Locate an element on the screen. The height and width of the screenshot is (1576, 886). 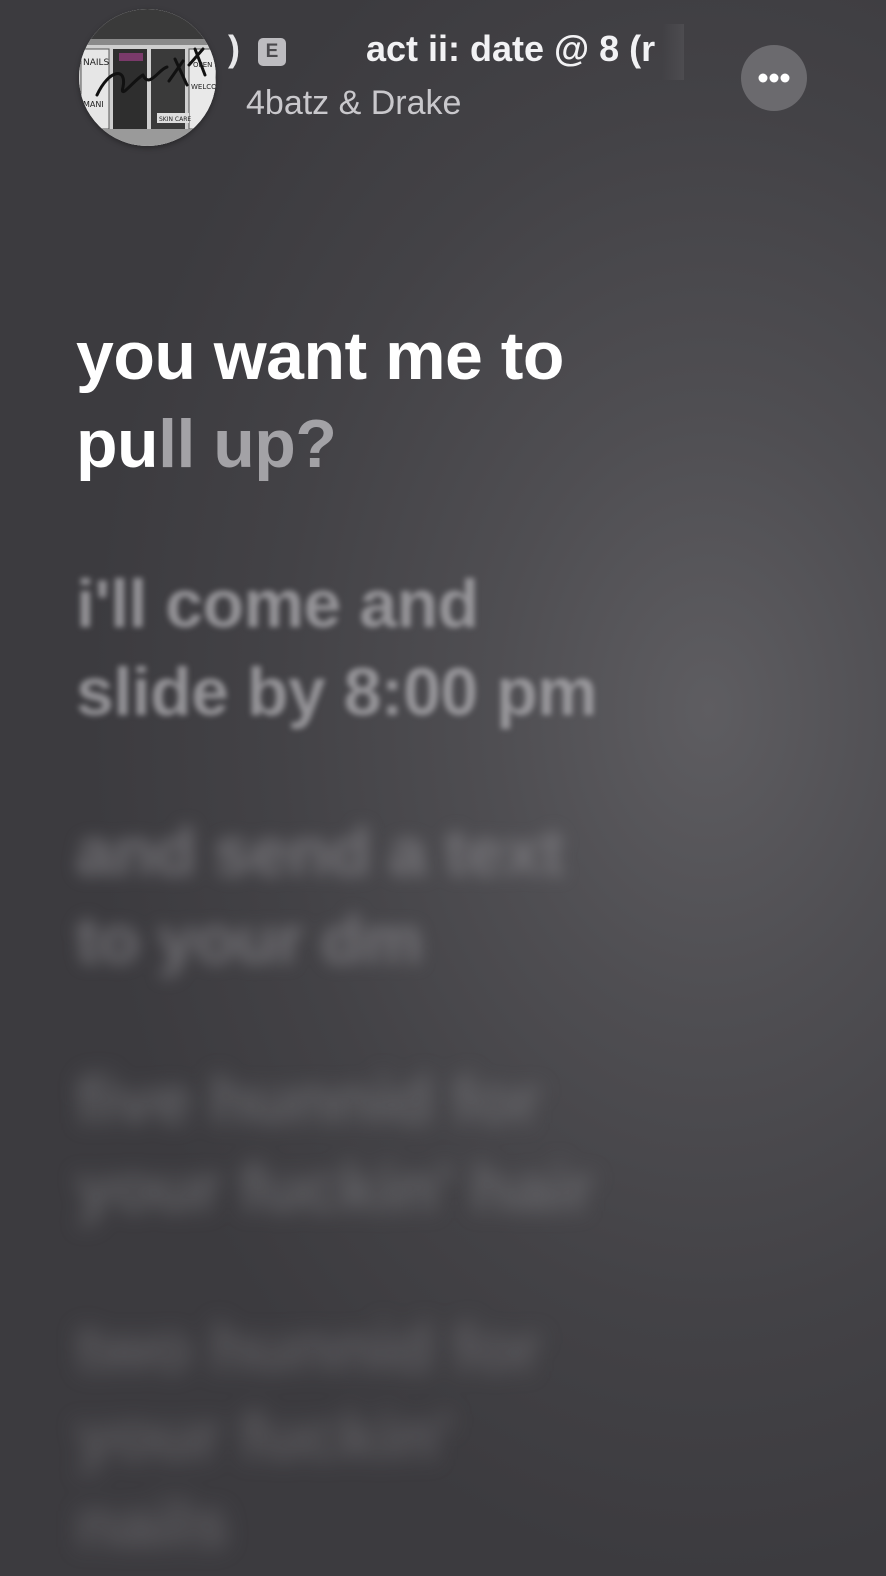
lyric-line-upcoming: two hunnid for your fuckin' nails is located at coordinates (426, 1436).